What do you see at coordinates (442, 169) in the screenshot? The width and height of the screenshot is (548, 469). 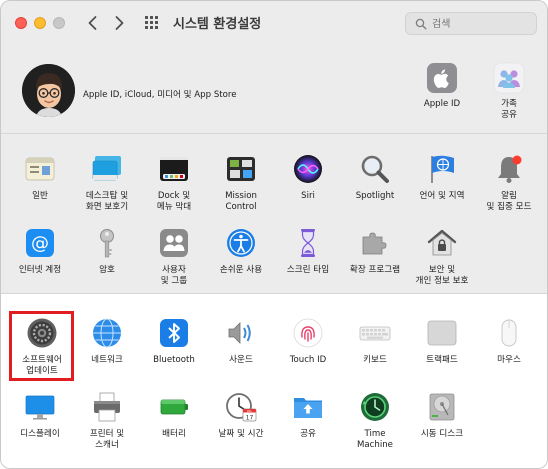 I see `globe-flag-icon` at bounding box center [442, 169].